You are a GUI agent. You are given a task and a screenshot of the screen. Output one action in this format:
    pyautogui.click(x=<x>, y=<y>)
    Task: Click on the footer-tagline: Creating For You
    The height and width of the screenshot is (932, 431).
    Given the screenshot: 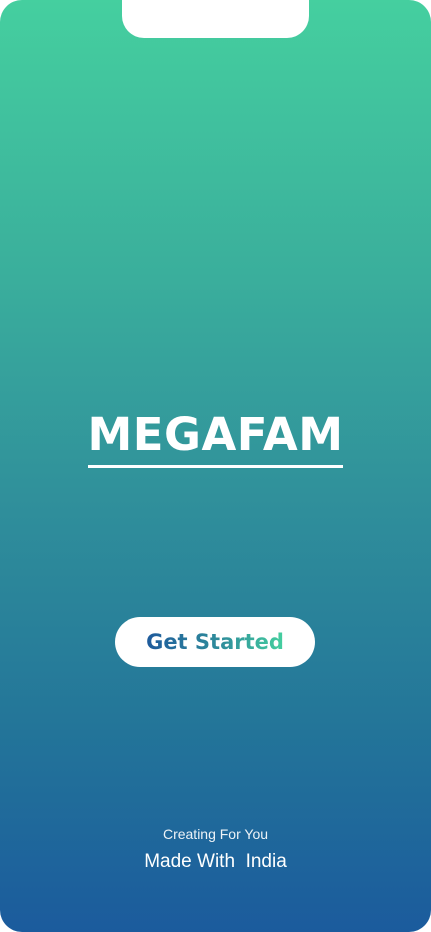 What is the action you would take?
    pyautogui.click(x=215, y=834)
    